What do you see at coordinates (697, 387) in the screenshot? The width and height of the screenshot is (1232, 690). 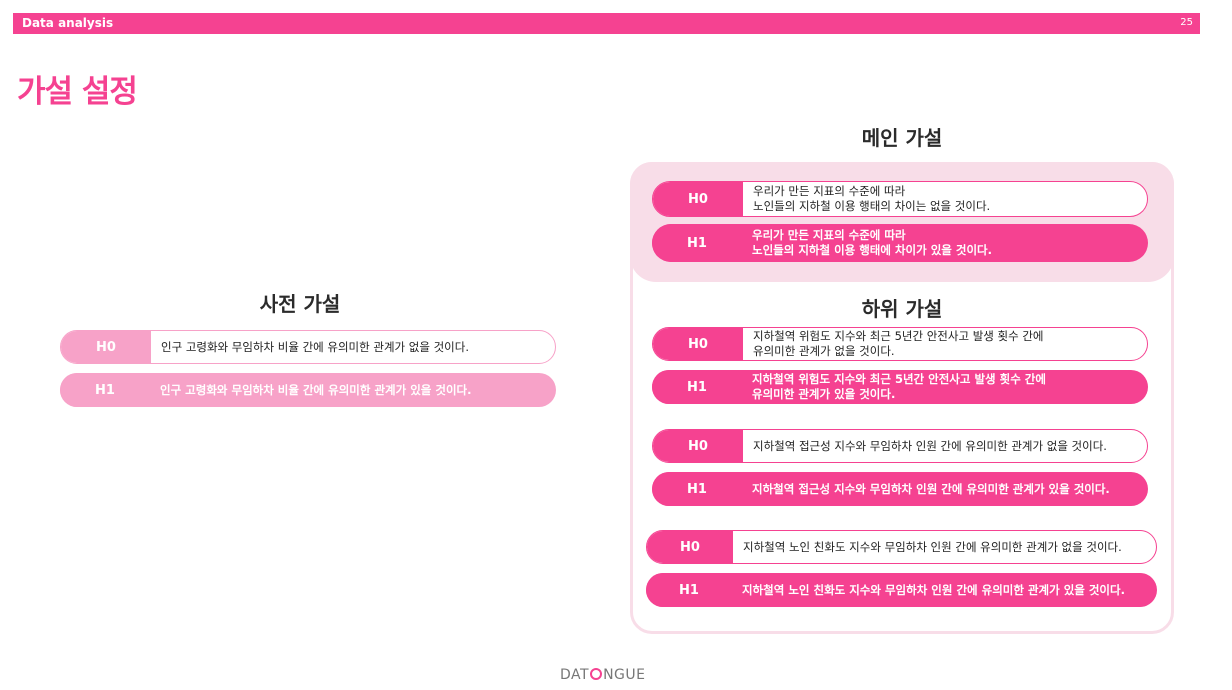 I see `sub1-h1-tag: H1` at bounding box center [697, 387].